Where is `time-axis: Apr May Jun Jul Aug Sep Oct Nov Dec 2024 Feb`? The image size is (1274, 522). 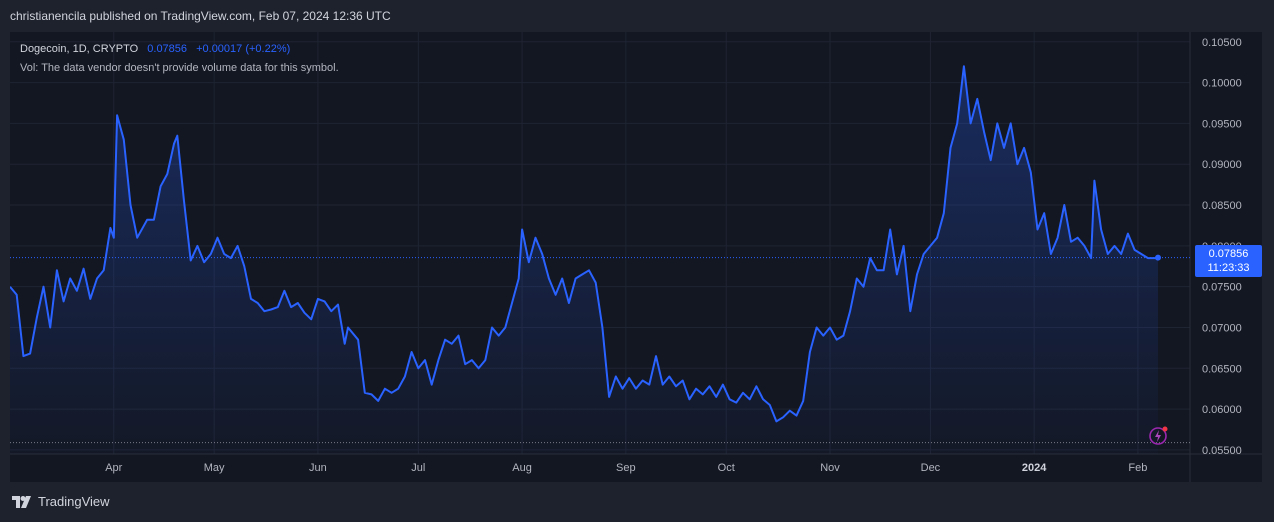 time-axis: Apr May Jun Jul Aug Sep Oct Nov Dec 2024 Feb is located at coordinates (626, 468).